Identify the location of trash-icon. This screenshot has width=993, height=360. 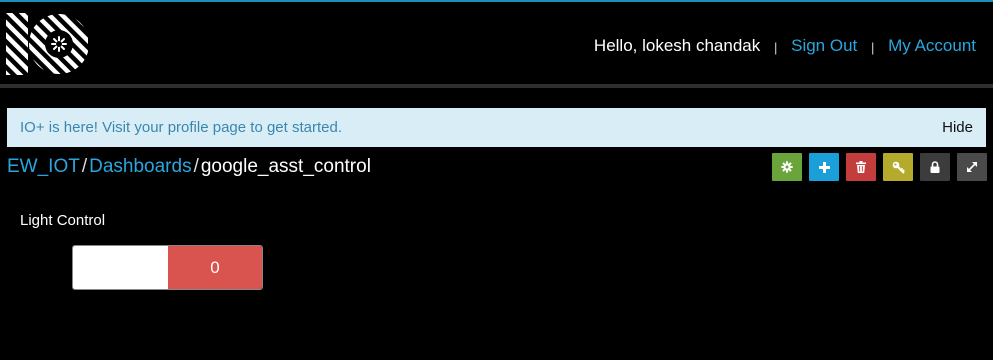
(861, 167).